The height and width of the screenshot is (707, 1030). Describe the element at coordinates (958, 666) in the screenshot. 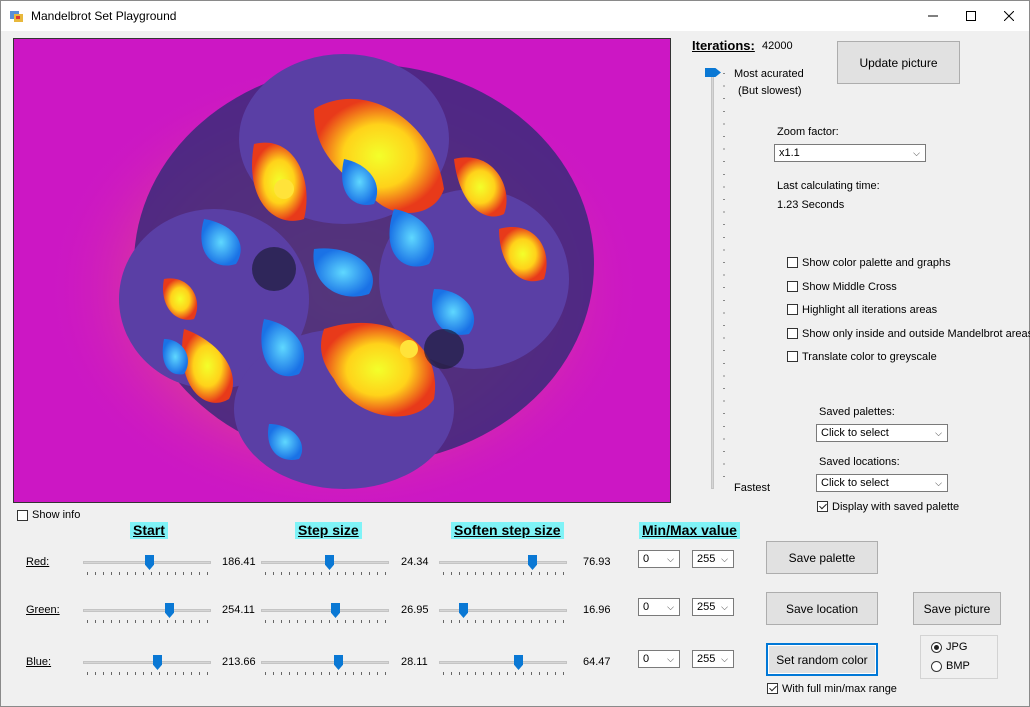

I see `bmp-label: BMP` at that location.